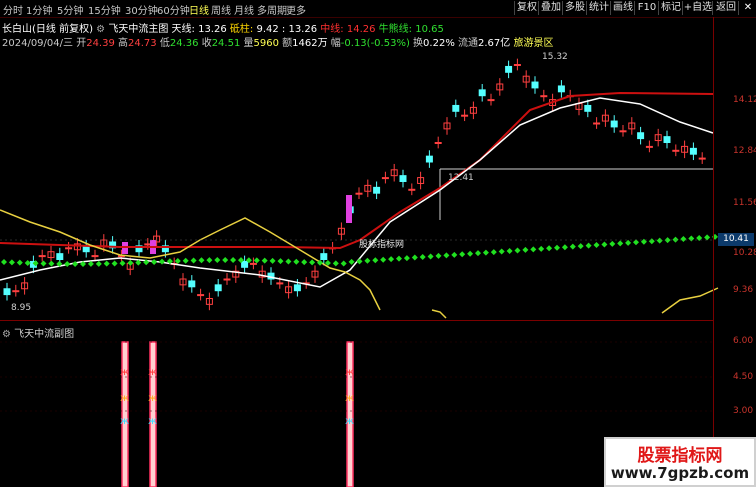 The width and height of the screenshot is (756, 487). Describe the element at coordinates (743, 290) in the screenshot. I see `main-axis-label: 9.36` at that location.